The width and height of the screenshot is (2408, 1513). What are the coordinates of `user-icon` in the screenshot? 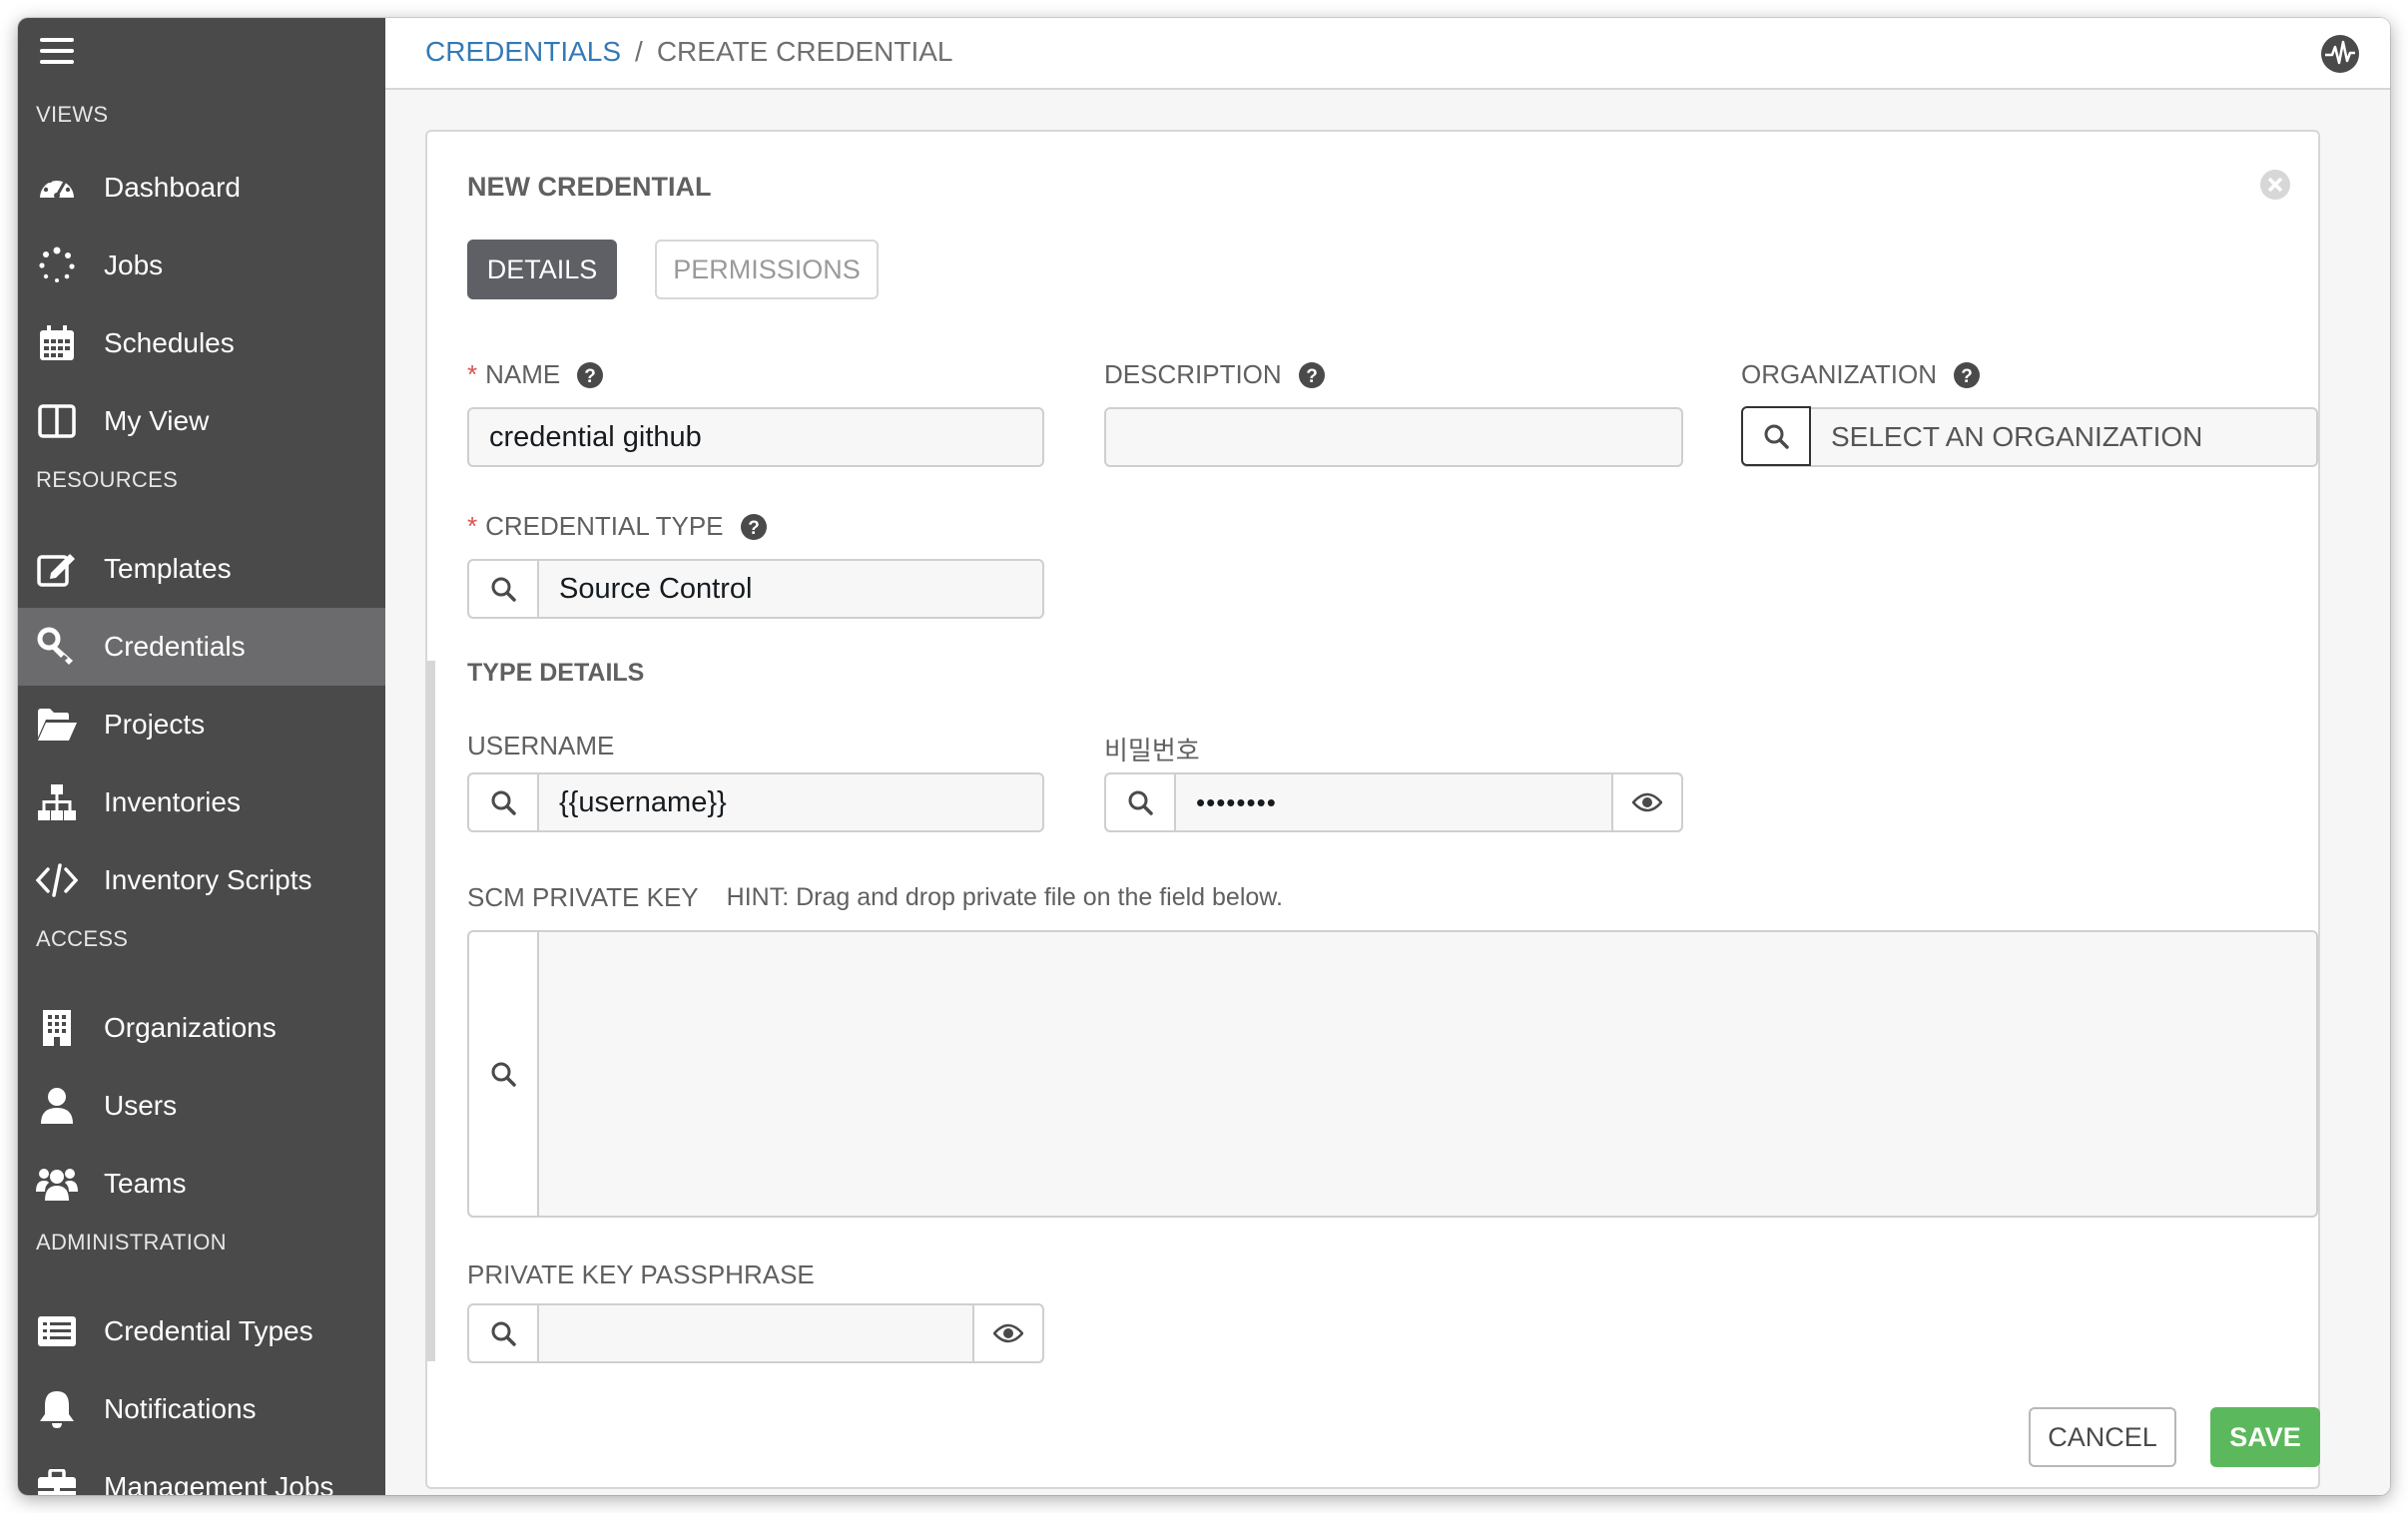 It's located at (57, 1106).